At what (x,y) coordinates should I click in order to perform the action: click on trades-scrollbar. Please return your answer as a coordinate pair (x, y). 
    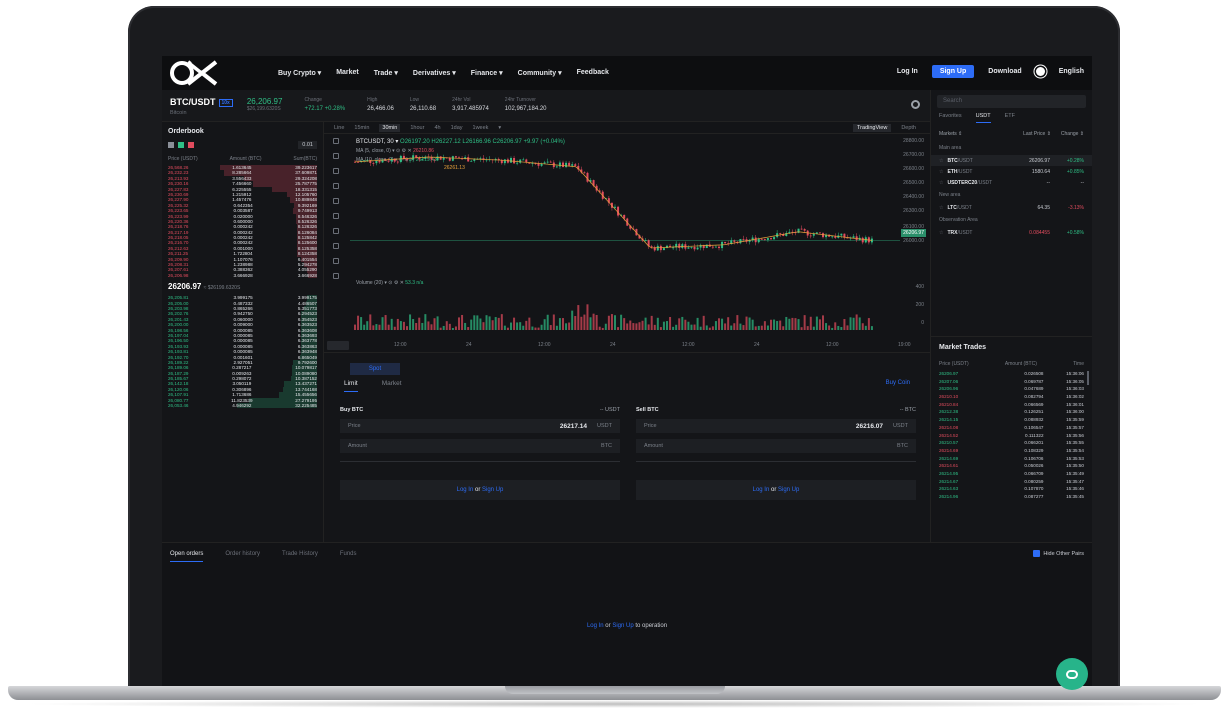
    Looking at the image, I should click on (1088, 378).